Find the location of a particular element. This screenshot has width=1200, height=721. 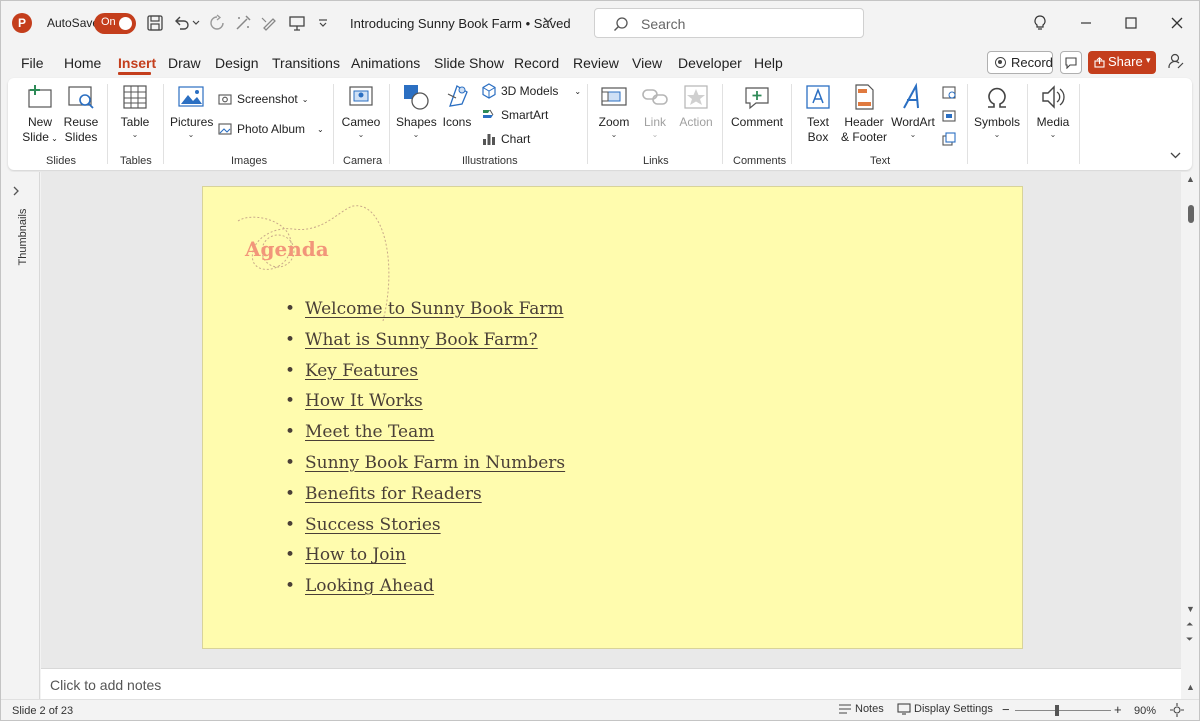

agenda-item: Sunny Book Farm in Numbers is located at coordinates (424, 464).